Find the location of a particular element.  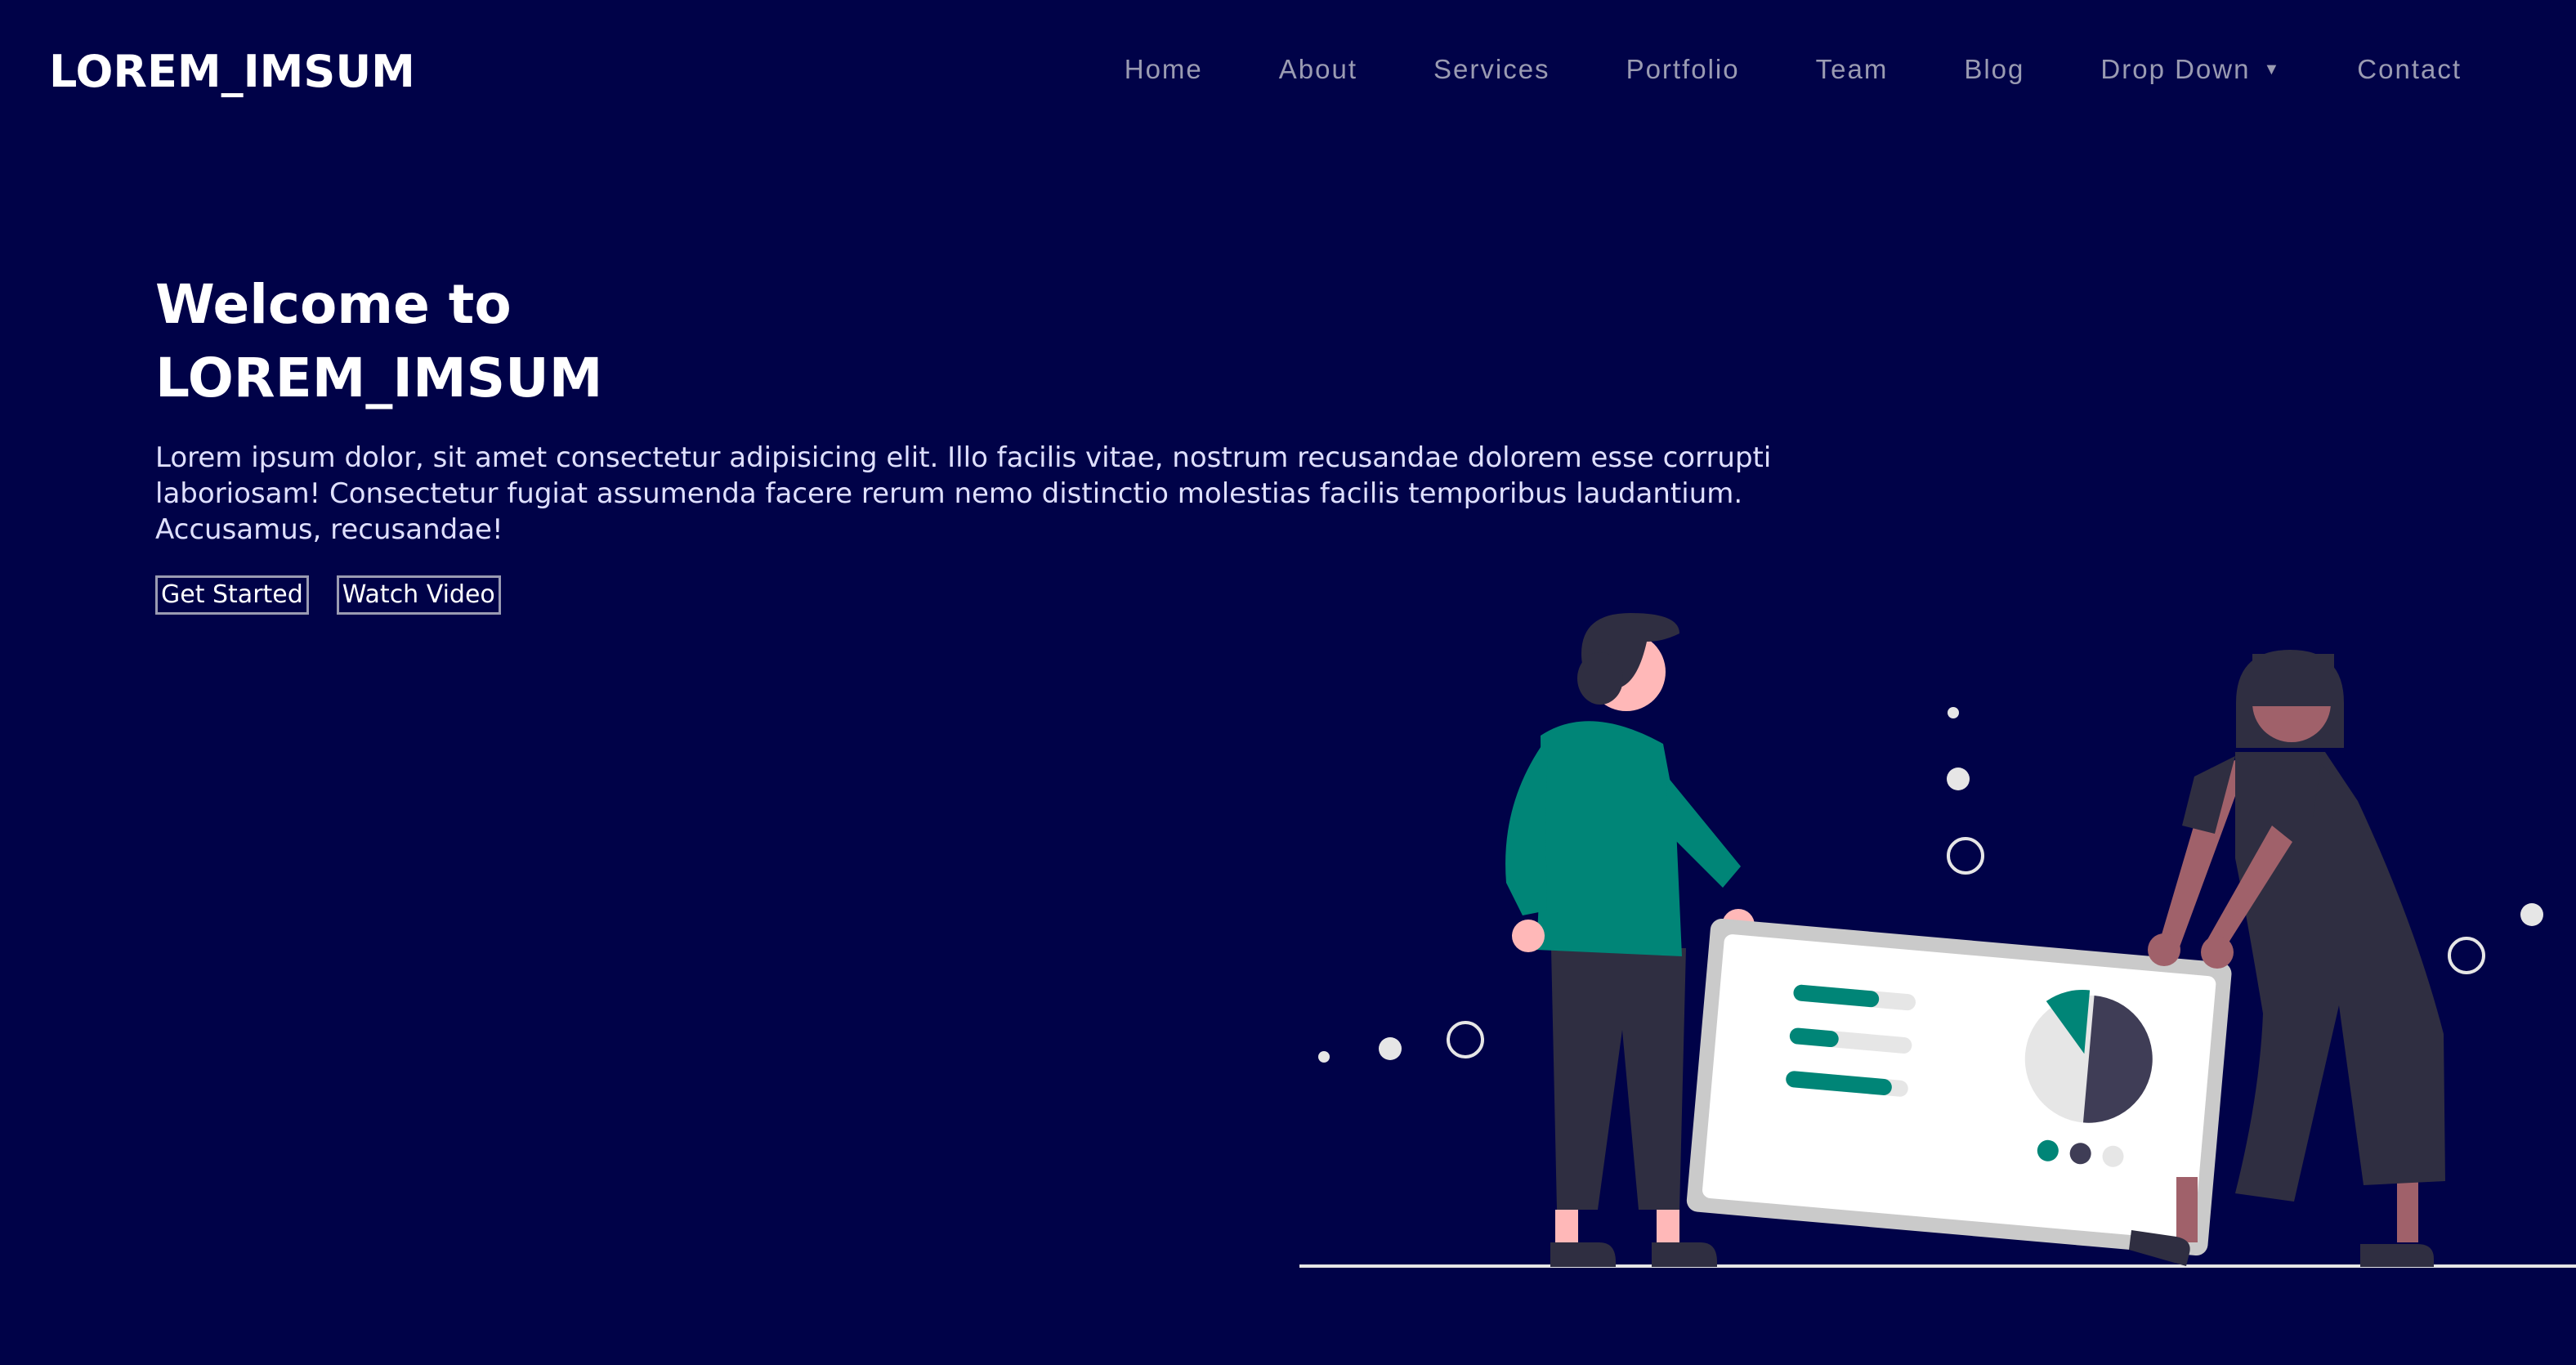

dashboard-board is located at coordinates (1959, 1087).